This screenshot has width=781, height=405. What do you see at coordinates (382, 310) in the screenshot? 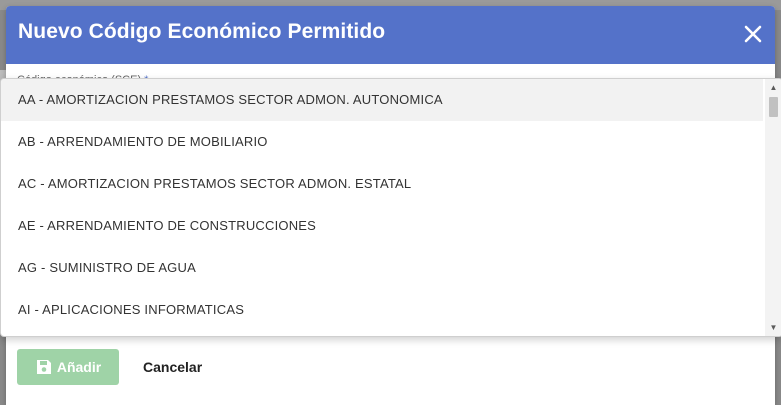
I see `dropdown-option: AI - APLICACIONES INFORMATICAS` at bounding box center [382, 310].